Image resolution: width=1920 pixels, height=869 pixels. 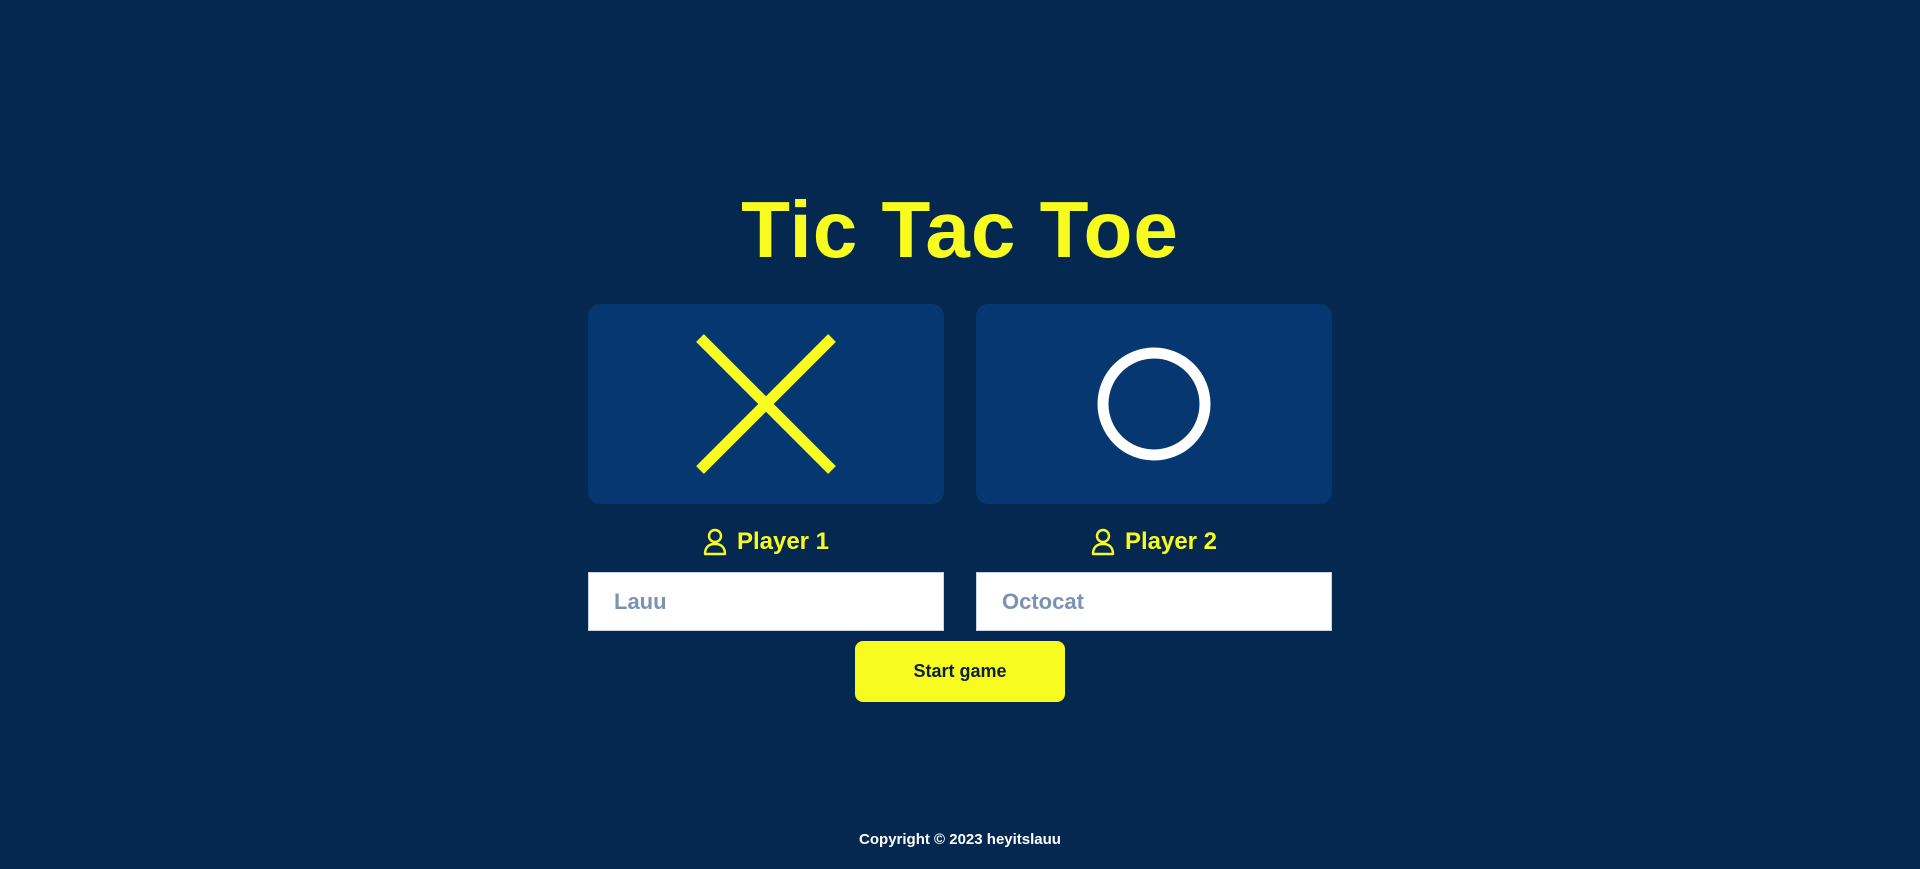 What do you see at coordinates (960, 467) in the screenshot?
I see `player-setup: Player 1 Player 2` at bounding box center [960, 467].